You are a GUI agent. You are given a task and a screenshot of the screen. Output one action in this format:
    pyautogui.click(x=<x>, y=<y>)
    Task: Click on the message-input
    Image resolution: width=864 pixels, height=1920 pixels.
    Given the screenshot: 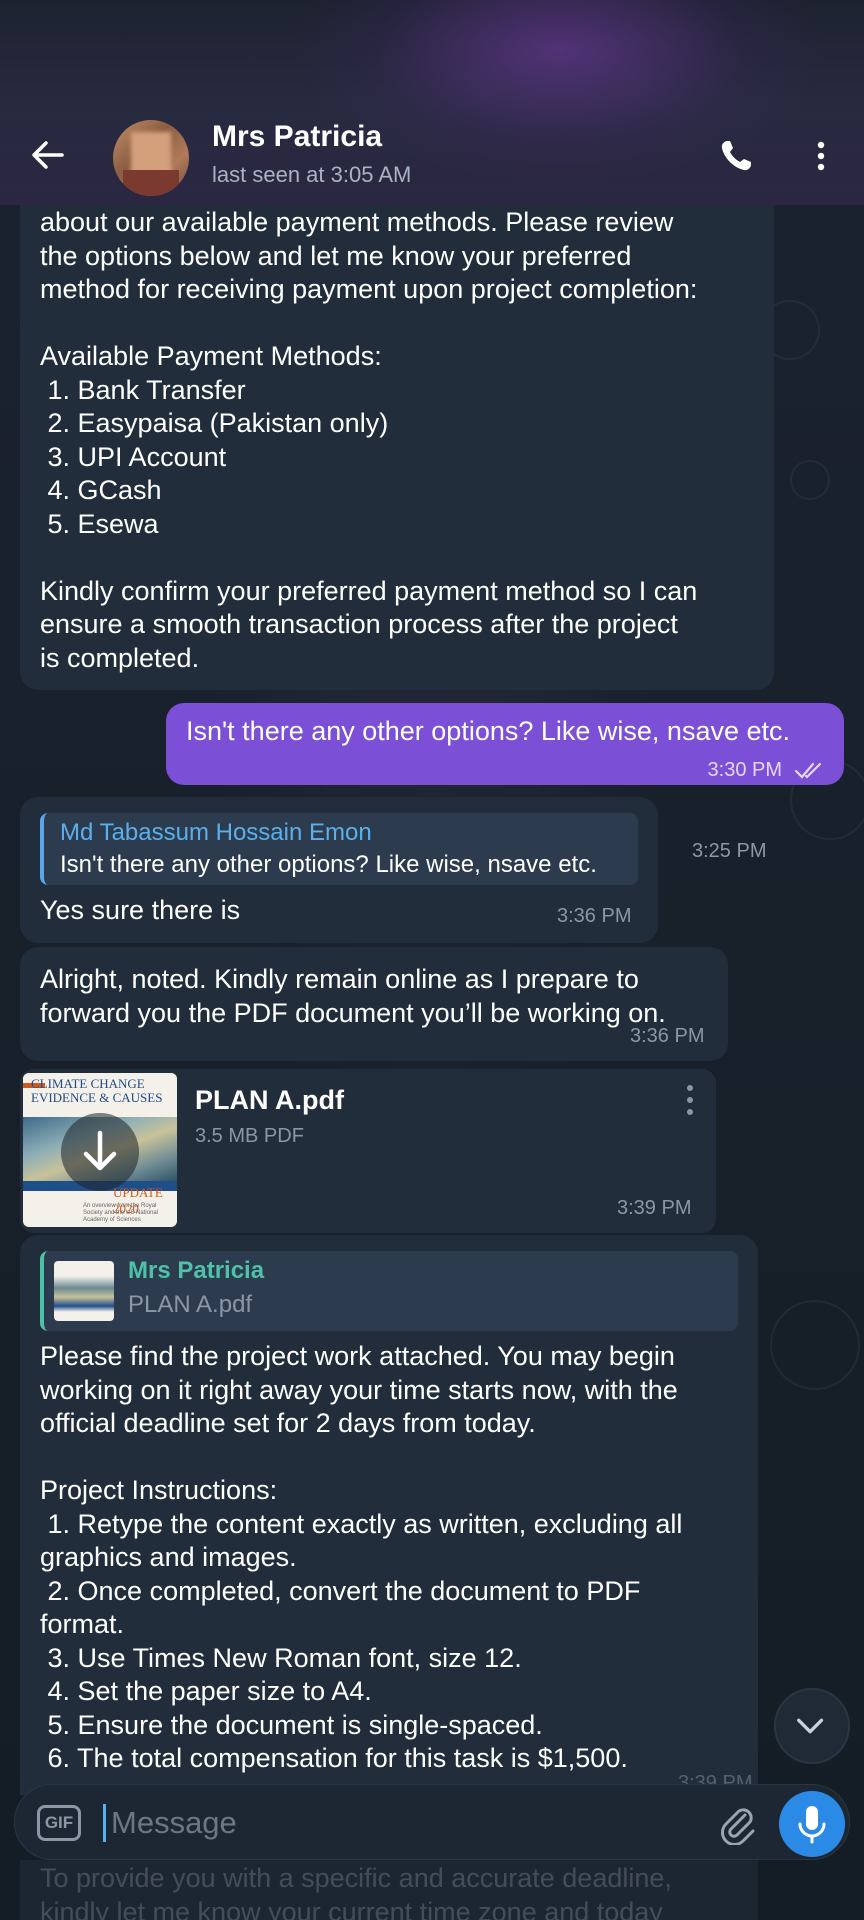 What is the action you would take?
    pyautogui.click(x=361, y=1823)
    